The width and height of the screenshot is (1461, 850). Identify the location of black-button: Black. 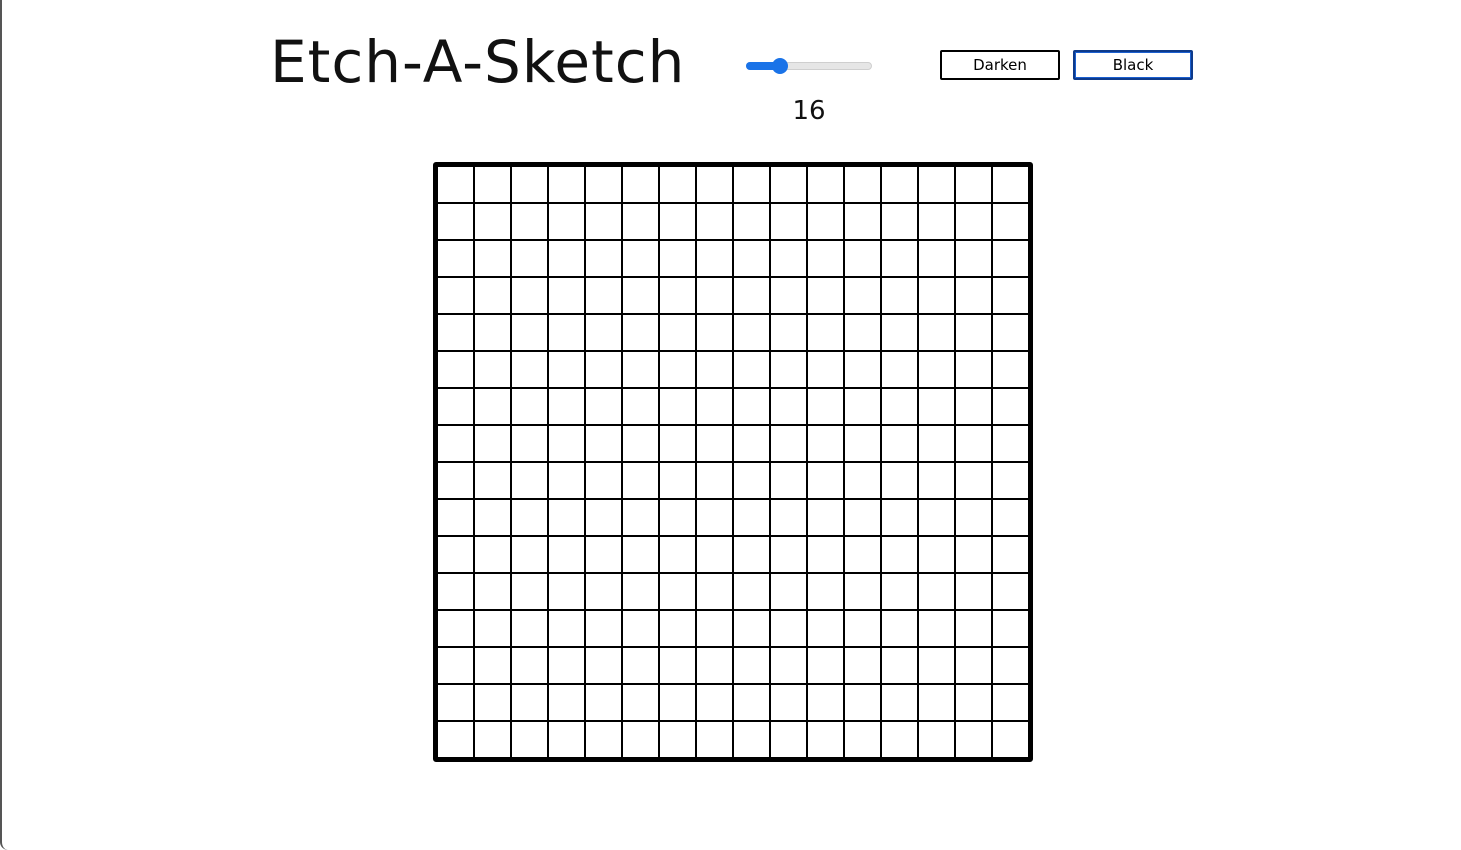
(1133, 65).